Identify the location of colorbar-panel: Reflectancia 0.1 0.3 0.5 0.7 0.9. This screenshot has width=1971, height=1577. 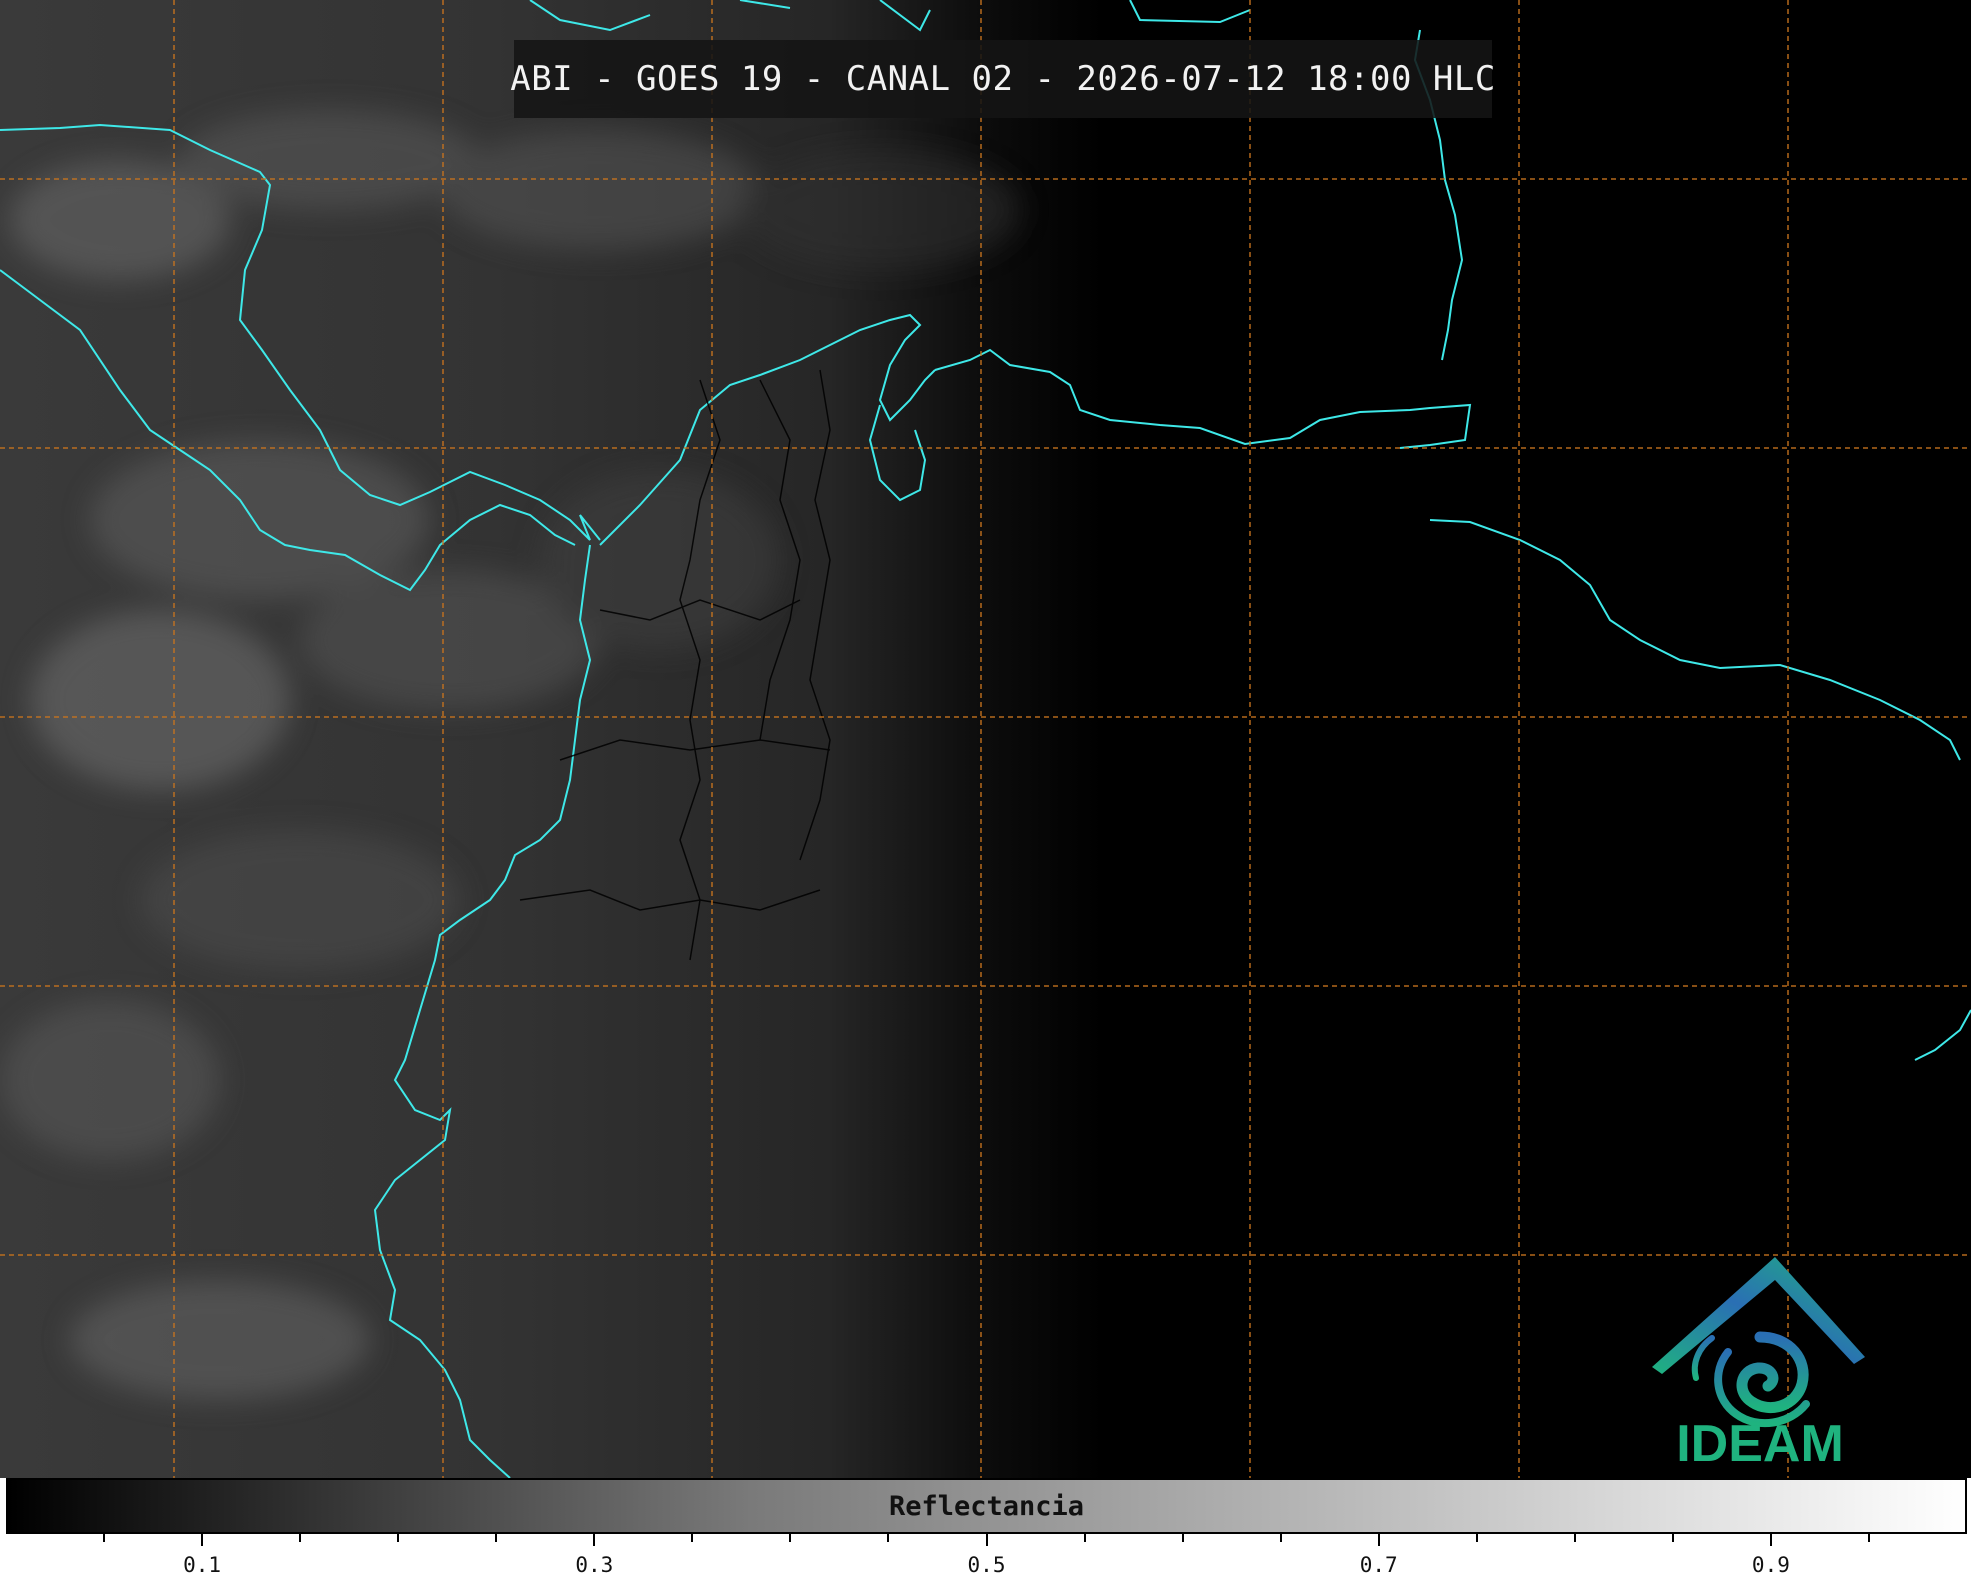
(985, 1527).